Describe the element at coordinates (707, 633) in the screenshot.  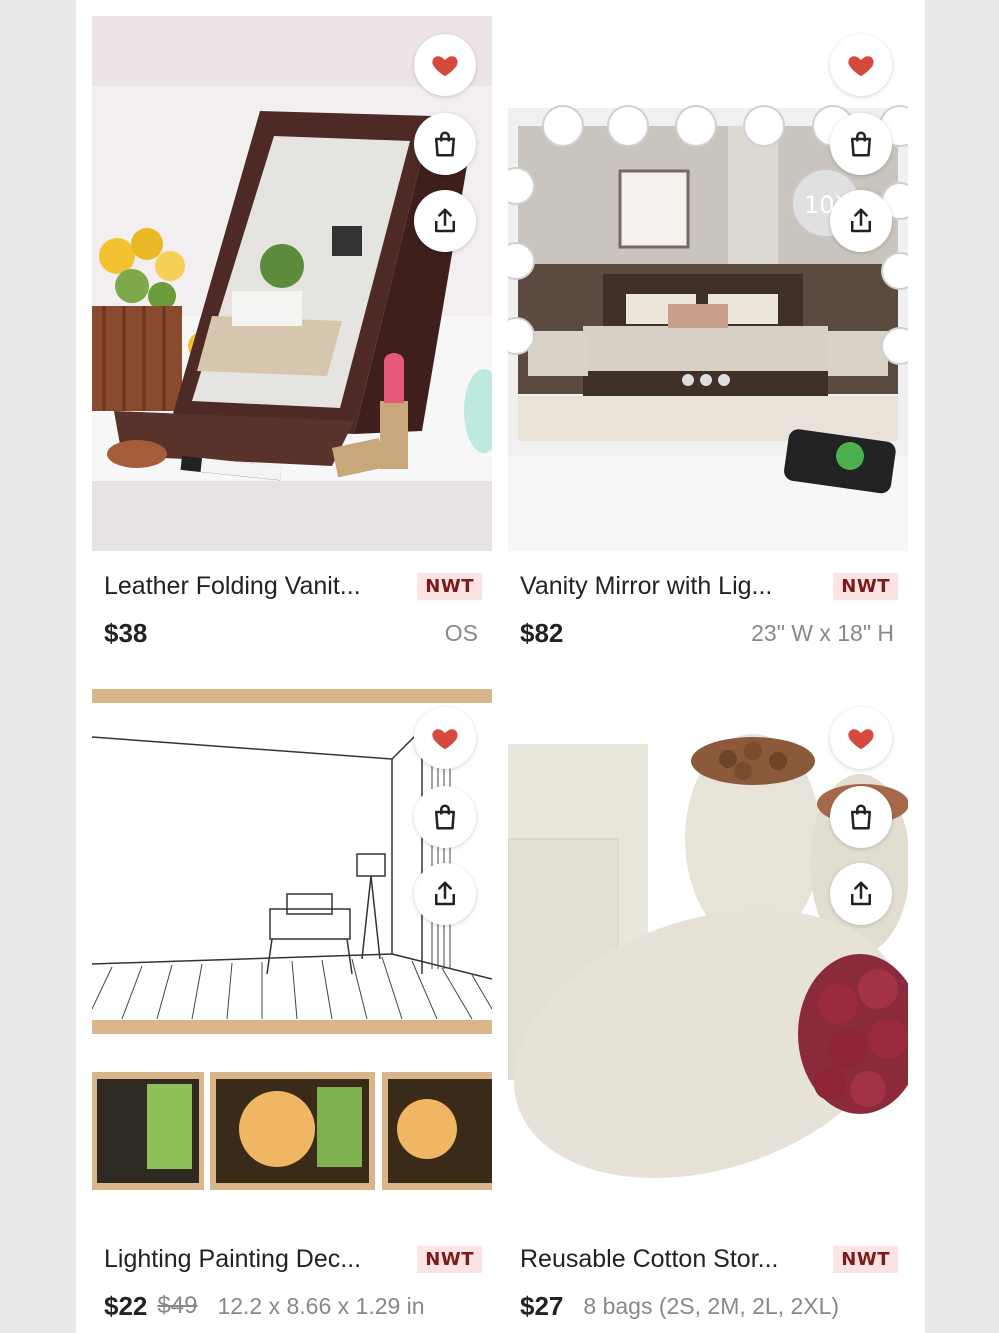
I see `price-row: $82 23" W x 18" H` at that location.